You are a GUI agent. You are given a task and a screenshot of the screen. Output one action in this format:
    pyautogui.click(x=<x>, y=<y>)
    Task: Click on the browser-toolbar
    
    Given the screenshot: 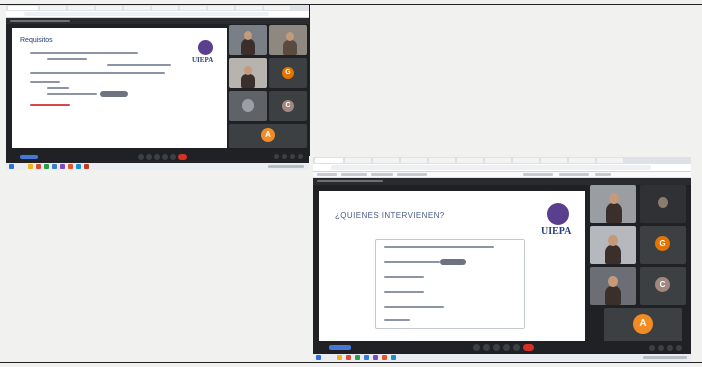 What is the action you would take?
    pyautogui.click(x=502, y=168)
    